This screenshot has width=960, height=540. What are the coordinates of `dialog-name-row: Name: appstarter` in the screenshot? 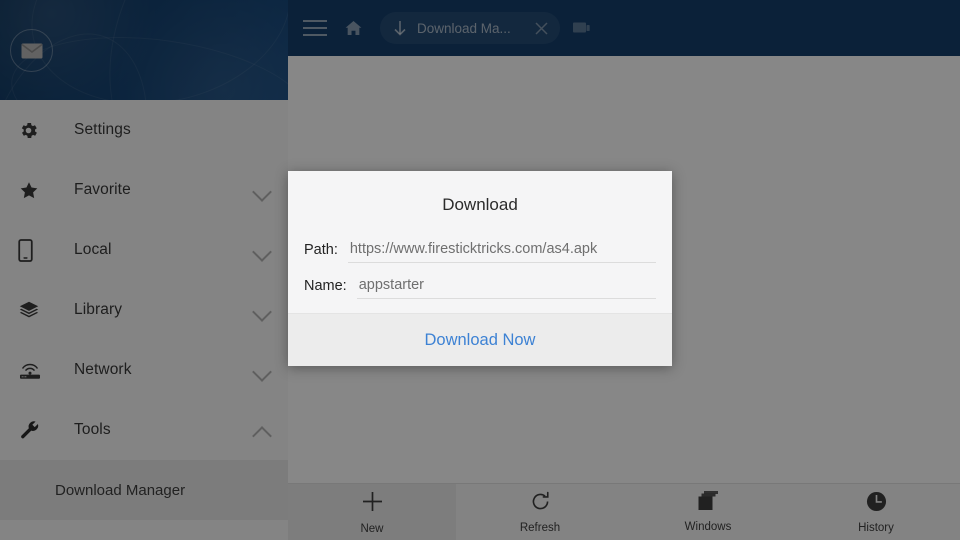 It's located at (480, 288).